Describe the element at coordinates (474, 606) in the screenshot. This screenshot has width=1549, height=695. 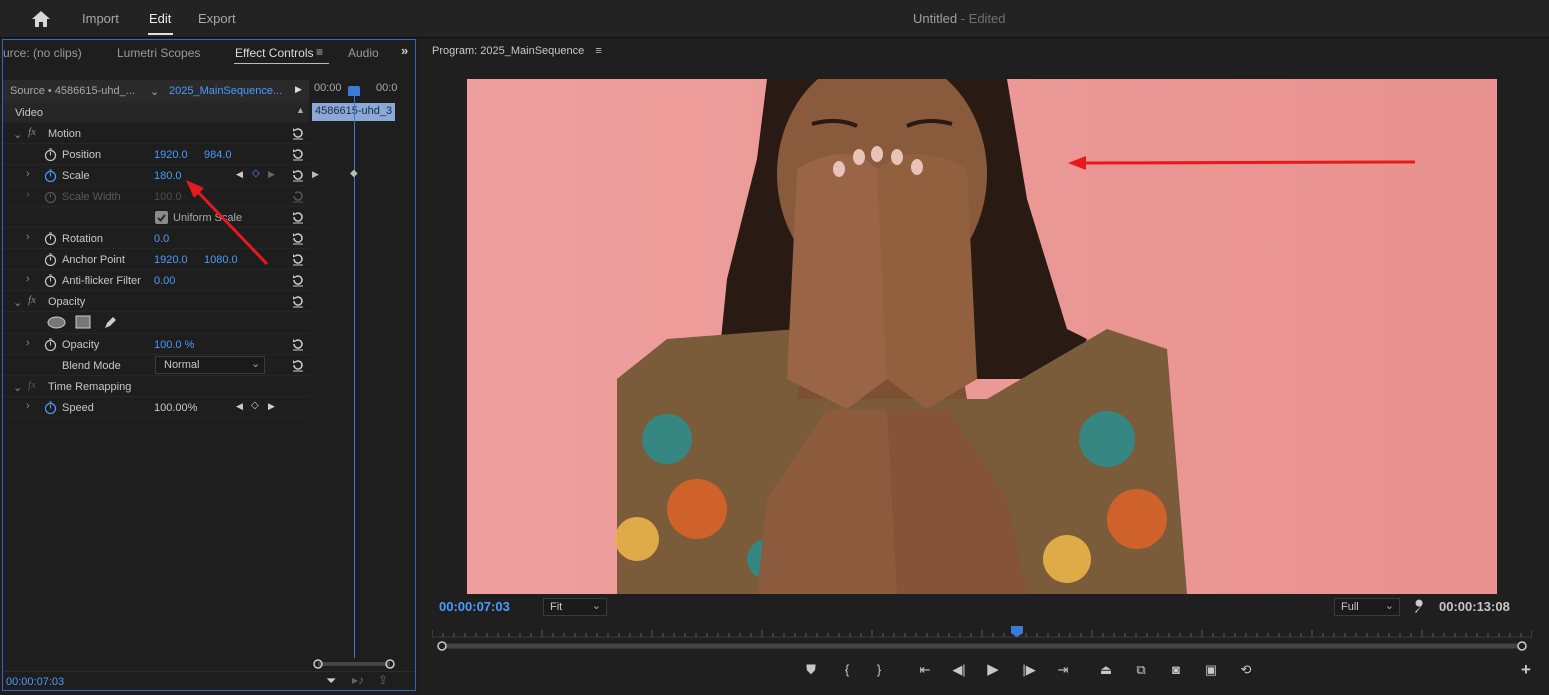
I see `program-current-time: 00:00:07:03` at that location.